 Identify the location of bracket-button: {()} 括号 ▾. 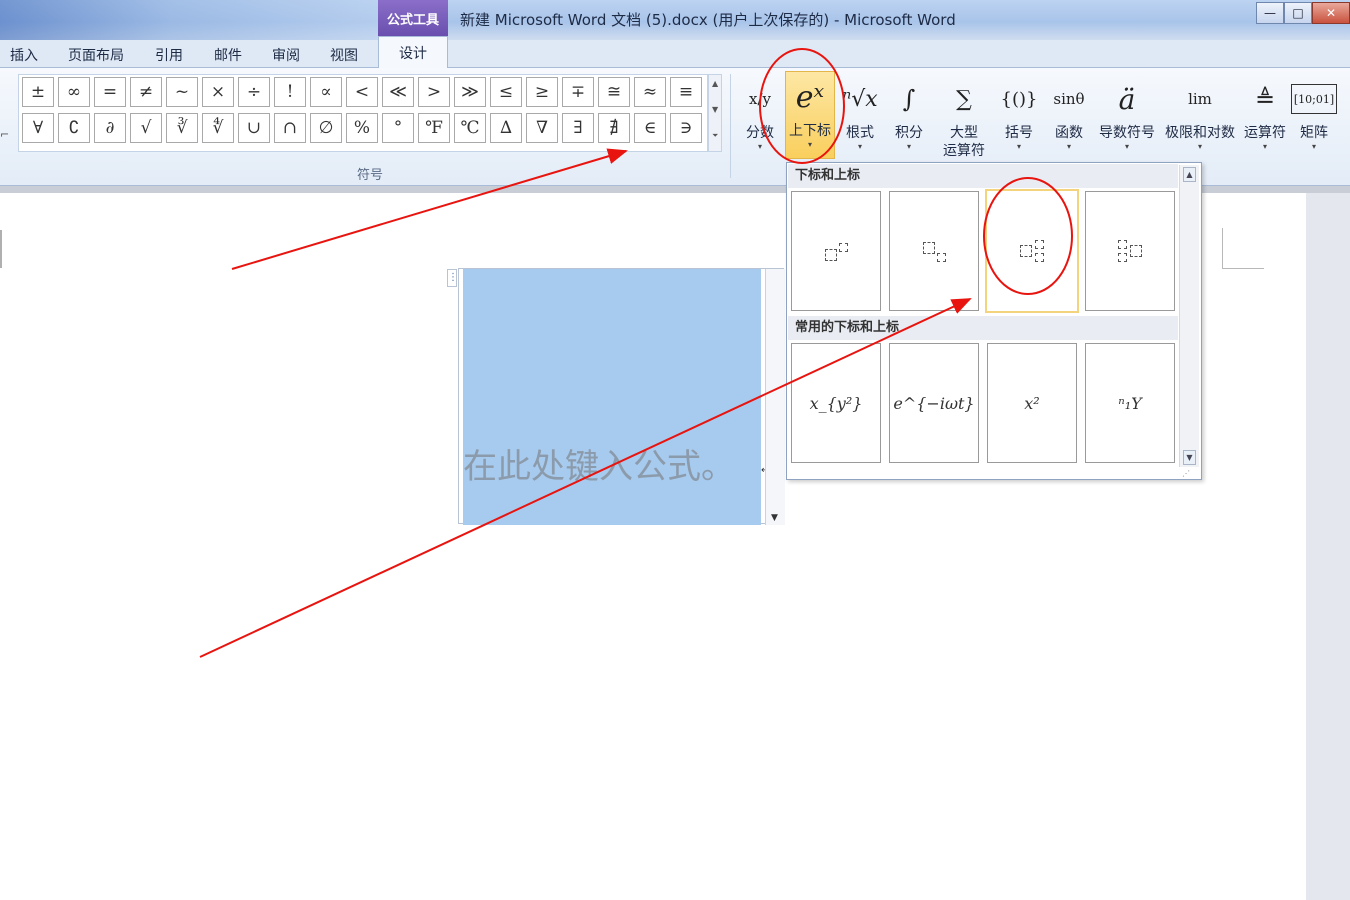
(1019, 120).